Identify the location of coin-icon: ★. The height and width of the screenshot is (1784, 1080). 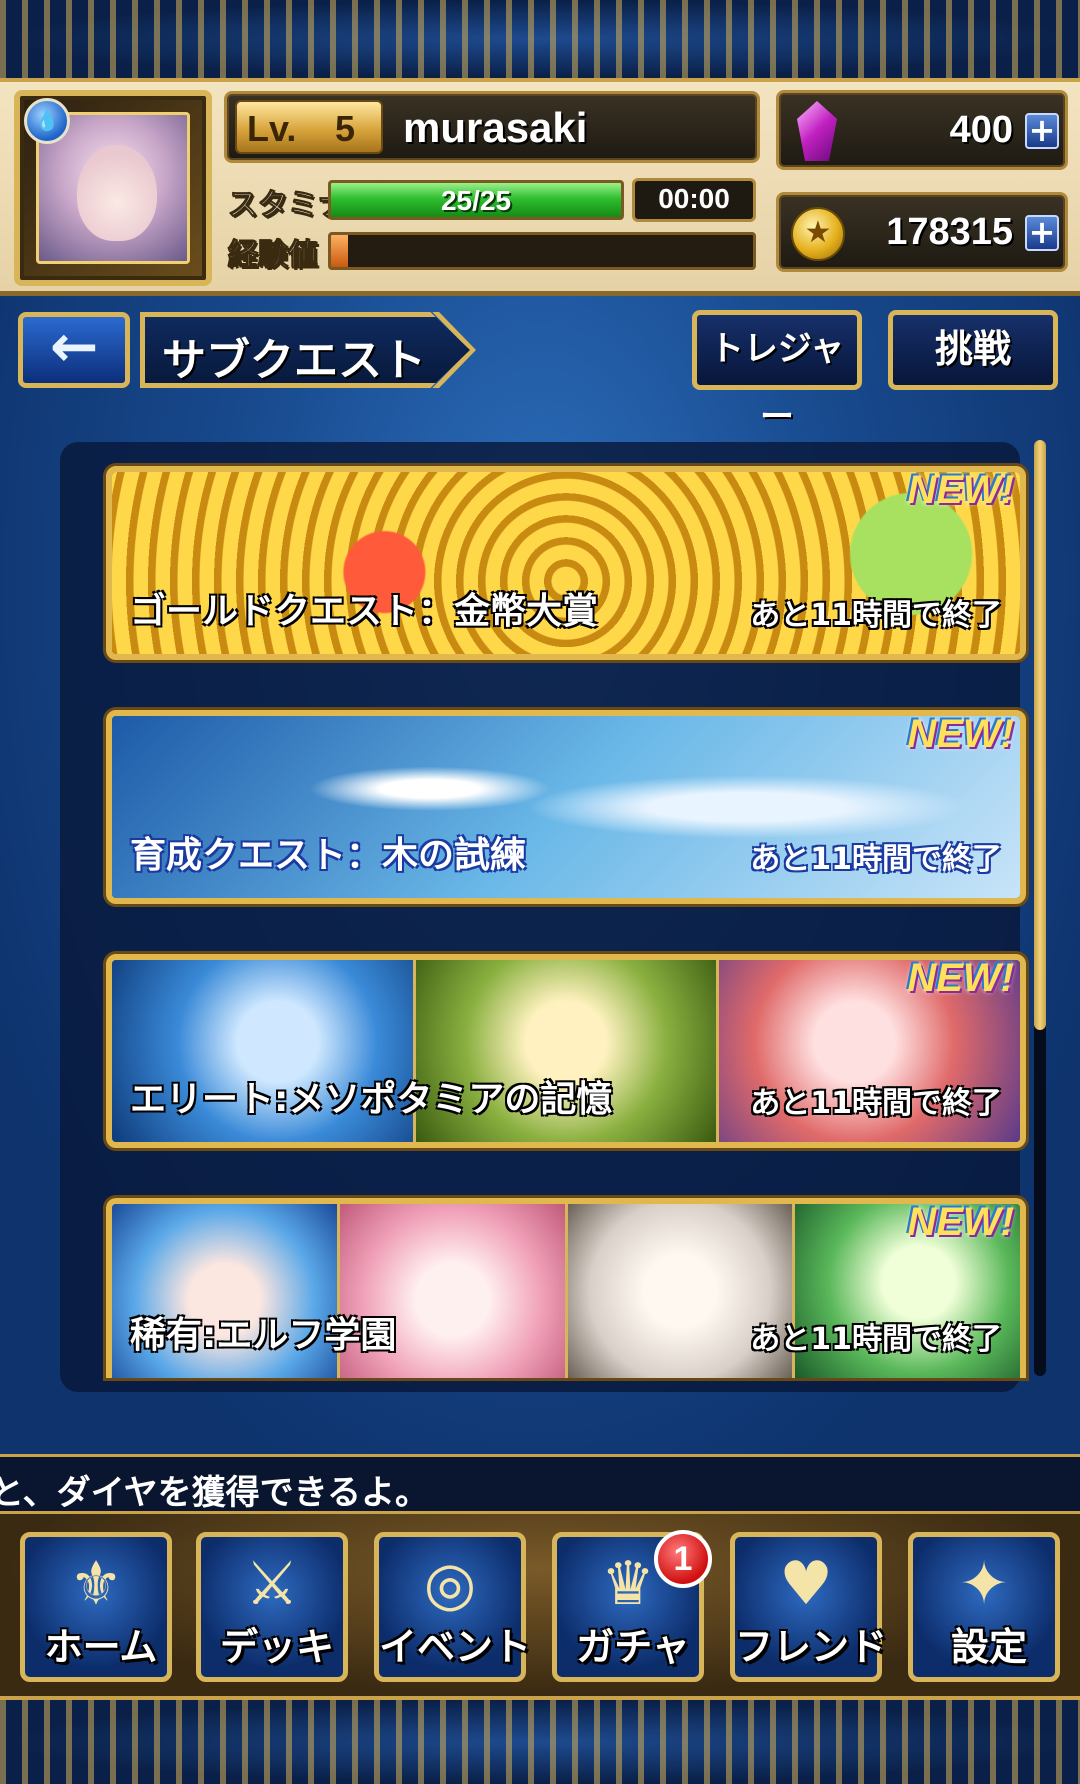
(818, 234).